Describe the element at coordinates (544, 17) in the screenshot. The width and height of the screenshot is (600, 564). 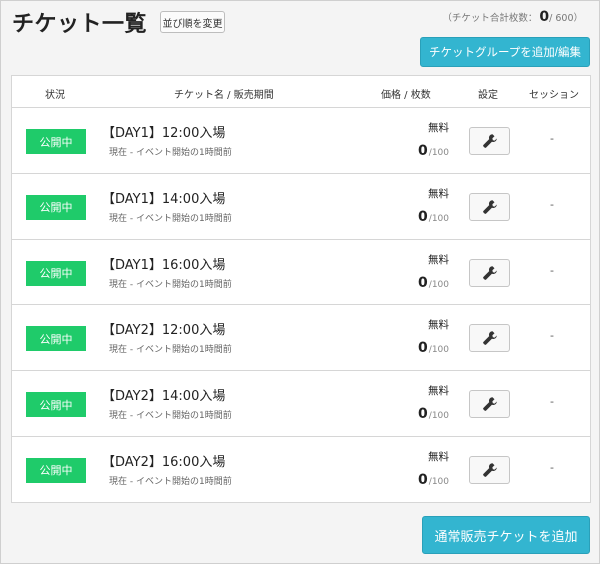
I see `ticket-total-count: 0` at that location.